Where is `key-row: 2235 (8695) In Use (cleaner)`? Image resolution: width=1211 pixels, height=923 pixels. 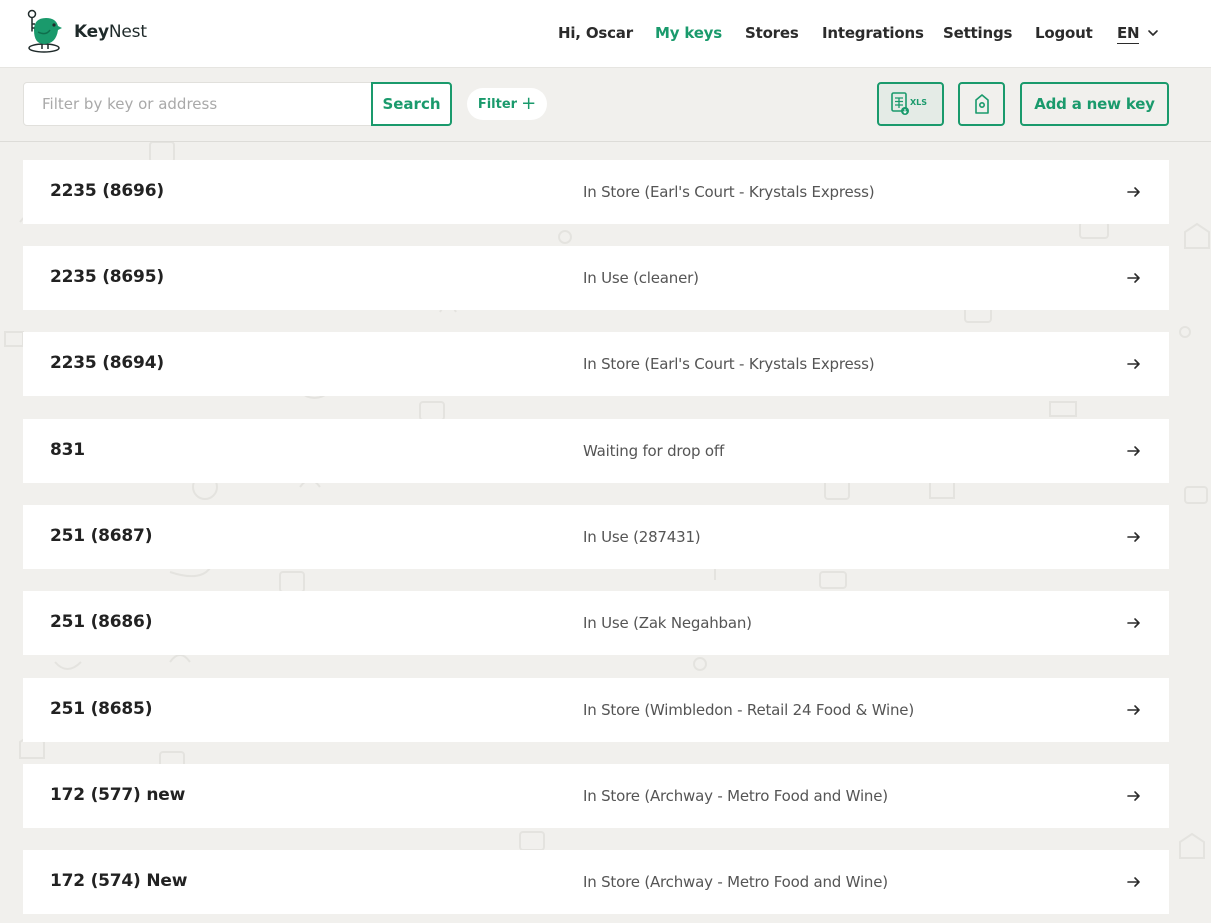
key-row: 2235 (8695) In Use (cleaner) is located at coordinates (596, 278).